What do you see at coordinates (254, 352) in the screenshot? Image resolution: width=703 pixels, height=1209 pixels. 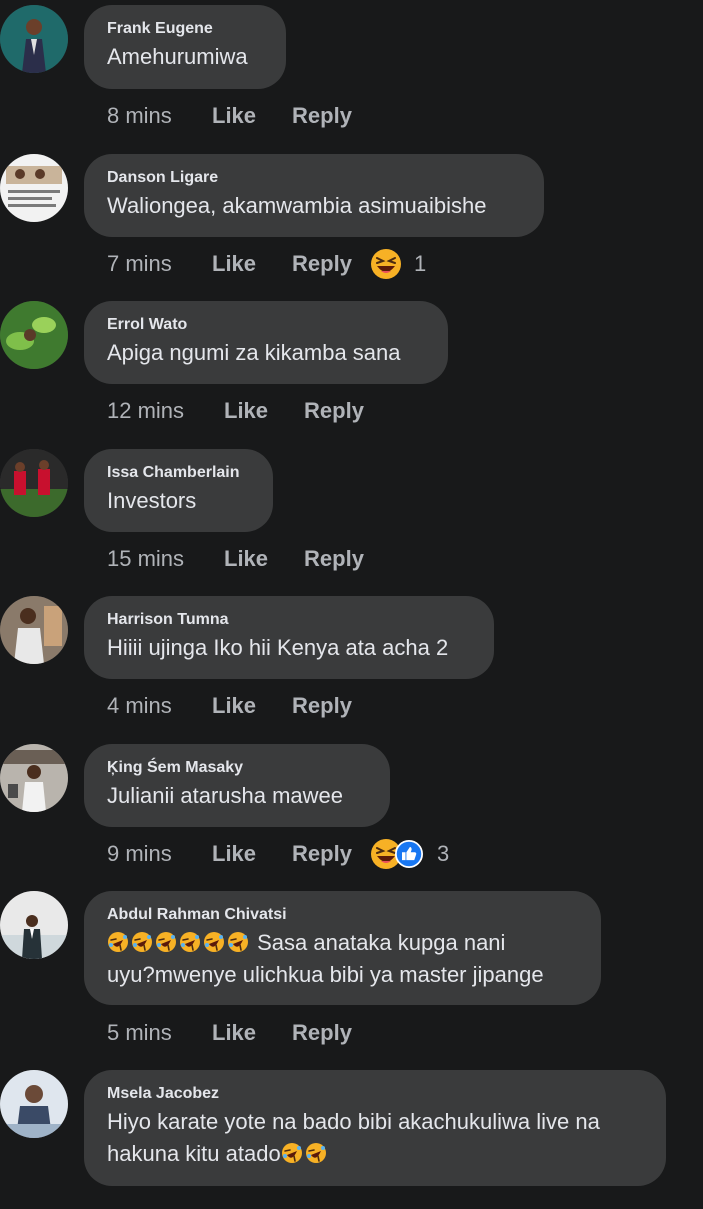 I see `comment-text: Apiga ngumi za kikamba sana` at bounding box center [254, 352].